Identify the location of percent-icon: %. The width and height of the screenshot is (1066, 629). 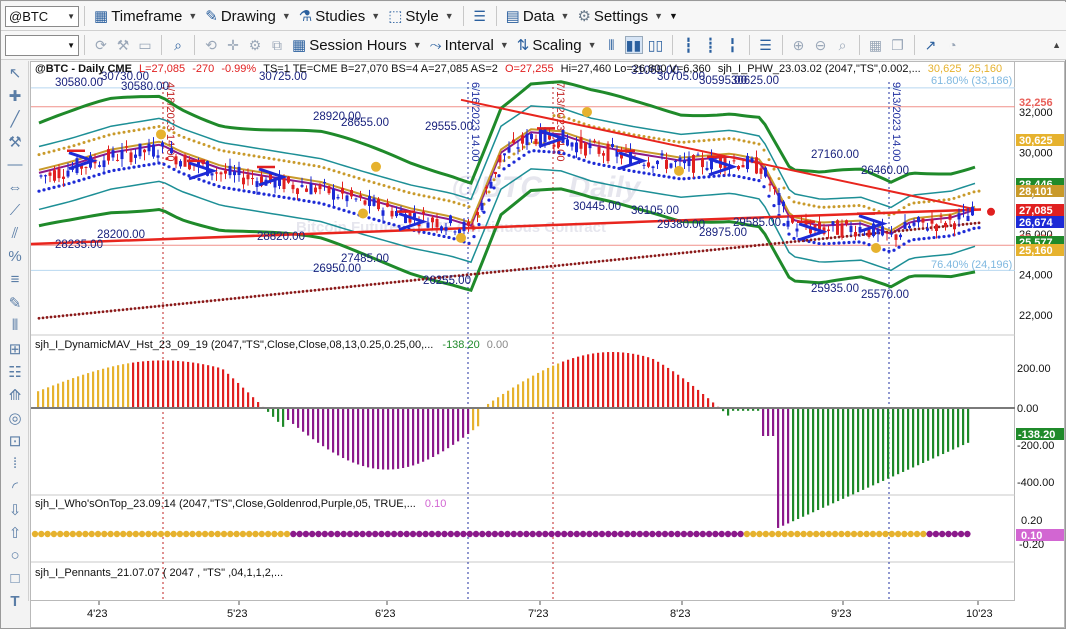
(15, 256).